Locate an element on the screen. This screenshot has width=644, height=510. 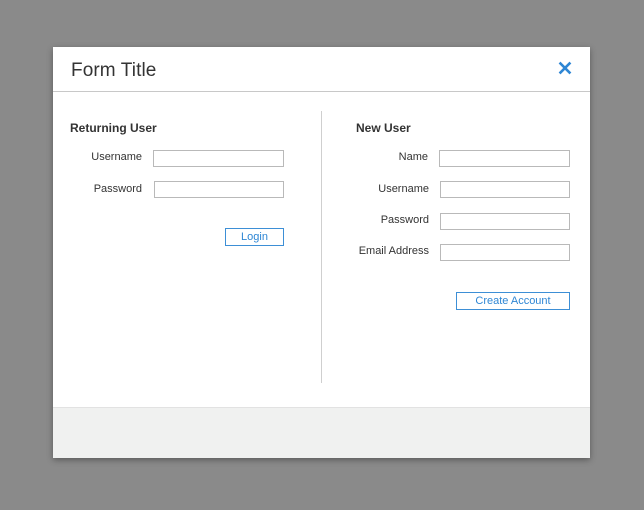
new-username-label: Username is located at coordinates (403, 189).